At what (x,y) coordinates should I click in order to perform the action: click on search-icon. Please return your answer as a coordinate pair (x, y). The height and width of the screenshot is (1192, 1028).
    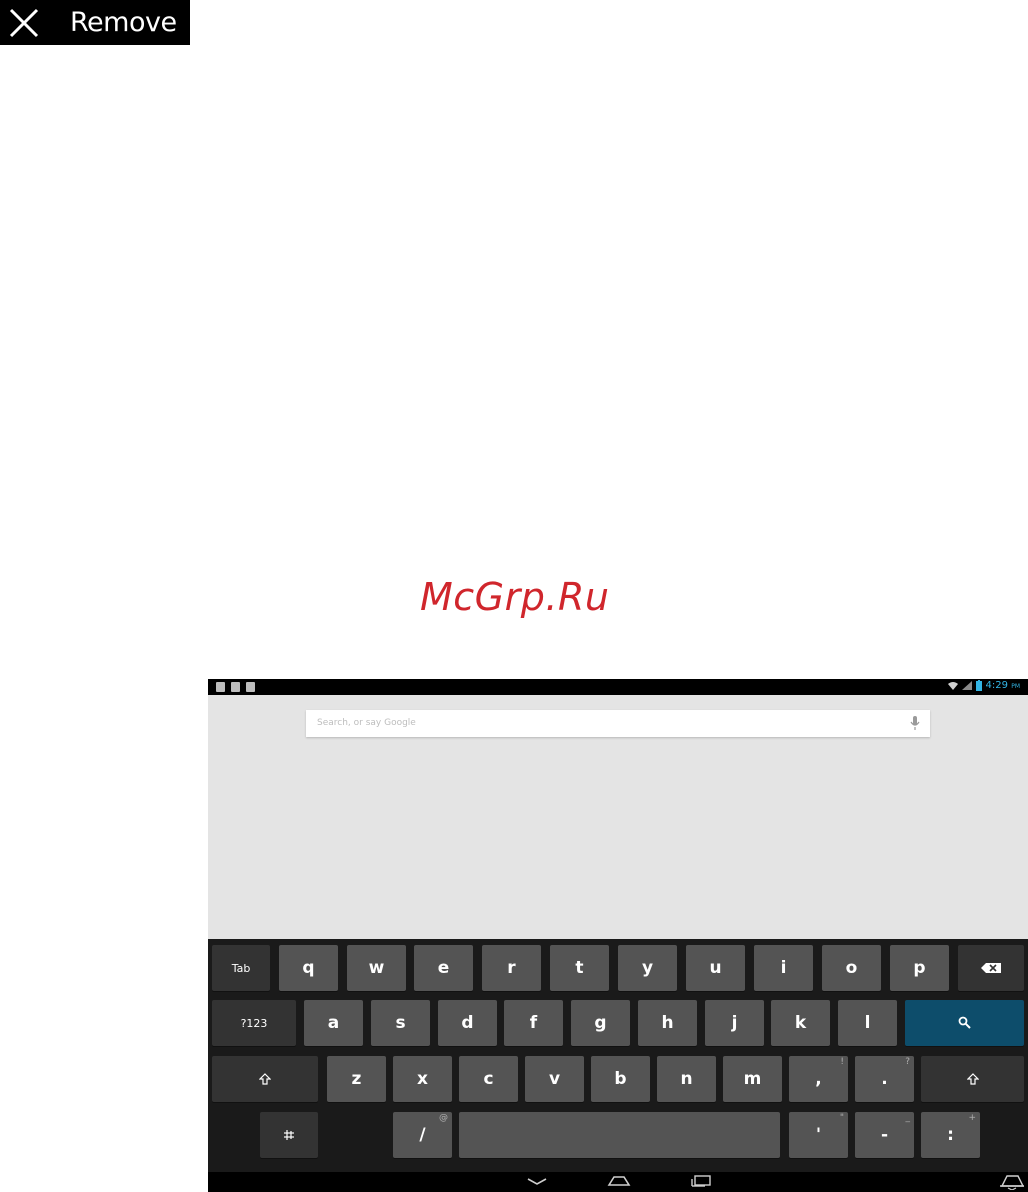
    Looking at the image, I should click on (964, 1022).